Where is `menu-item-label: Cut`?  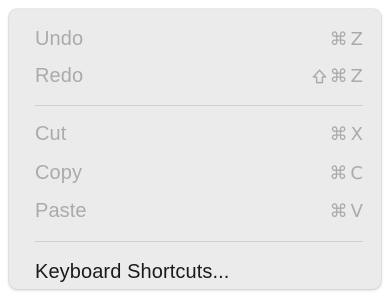 menu-item-label: Cut is located at coordinates (51, 133).